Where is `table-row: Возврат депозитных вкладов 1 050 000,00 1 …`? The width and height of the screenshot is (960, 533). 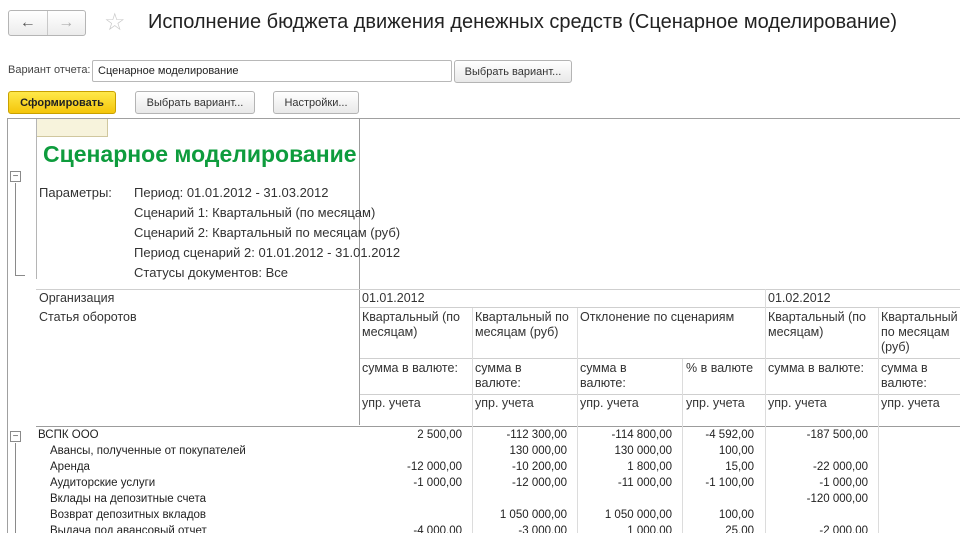
table-row: Возврат депозитных вкладов 1 050 000,00 1 … is located at coordinates (498, 516).